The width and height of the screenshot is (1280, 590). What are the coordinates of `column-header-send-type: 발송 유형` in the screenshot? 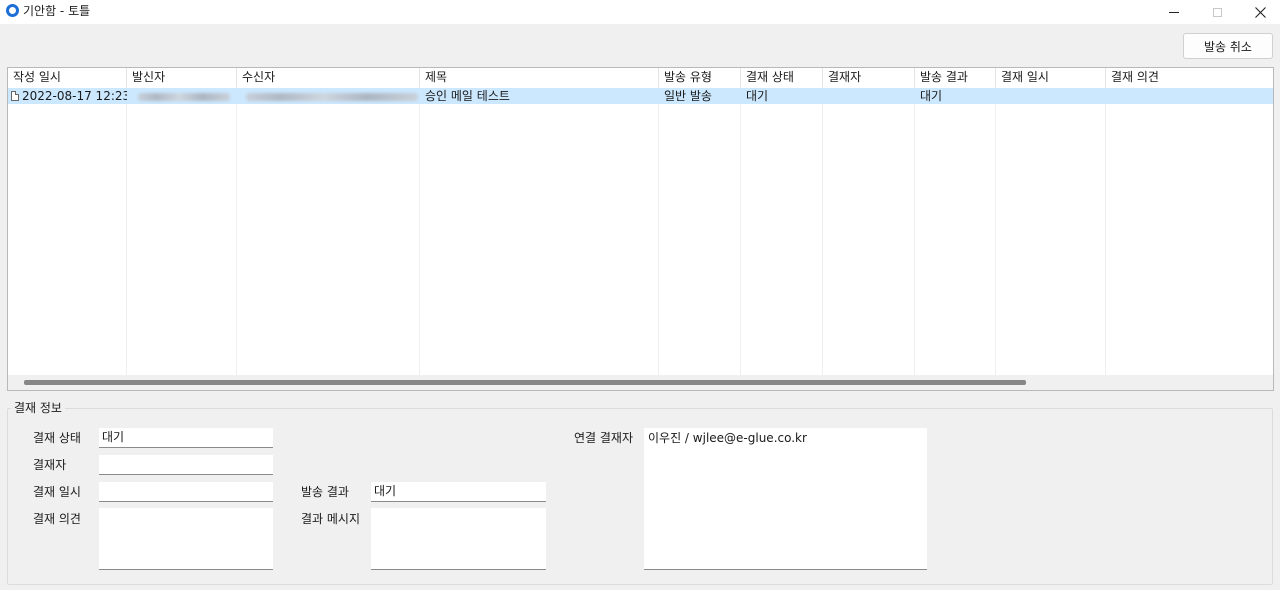 It's located at (700, 77).